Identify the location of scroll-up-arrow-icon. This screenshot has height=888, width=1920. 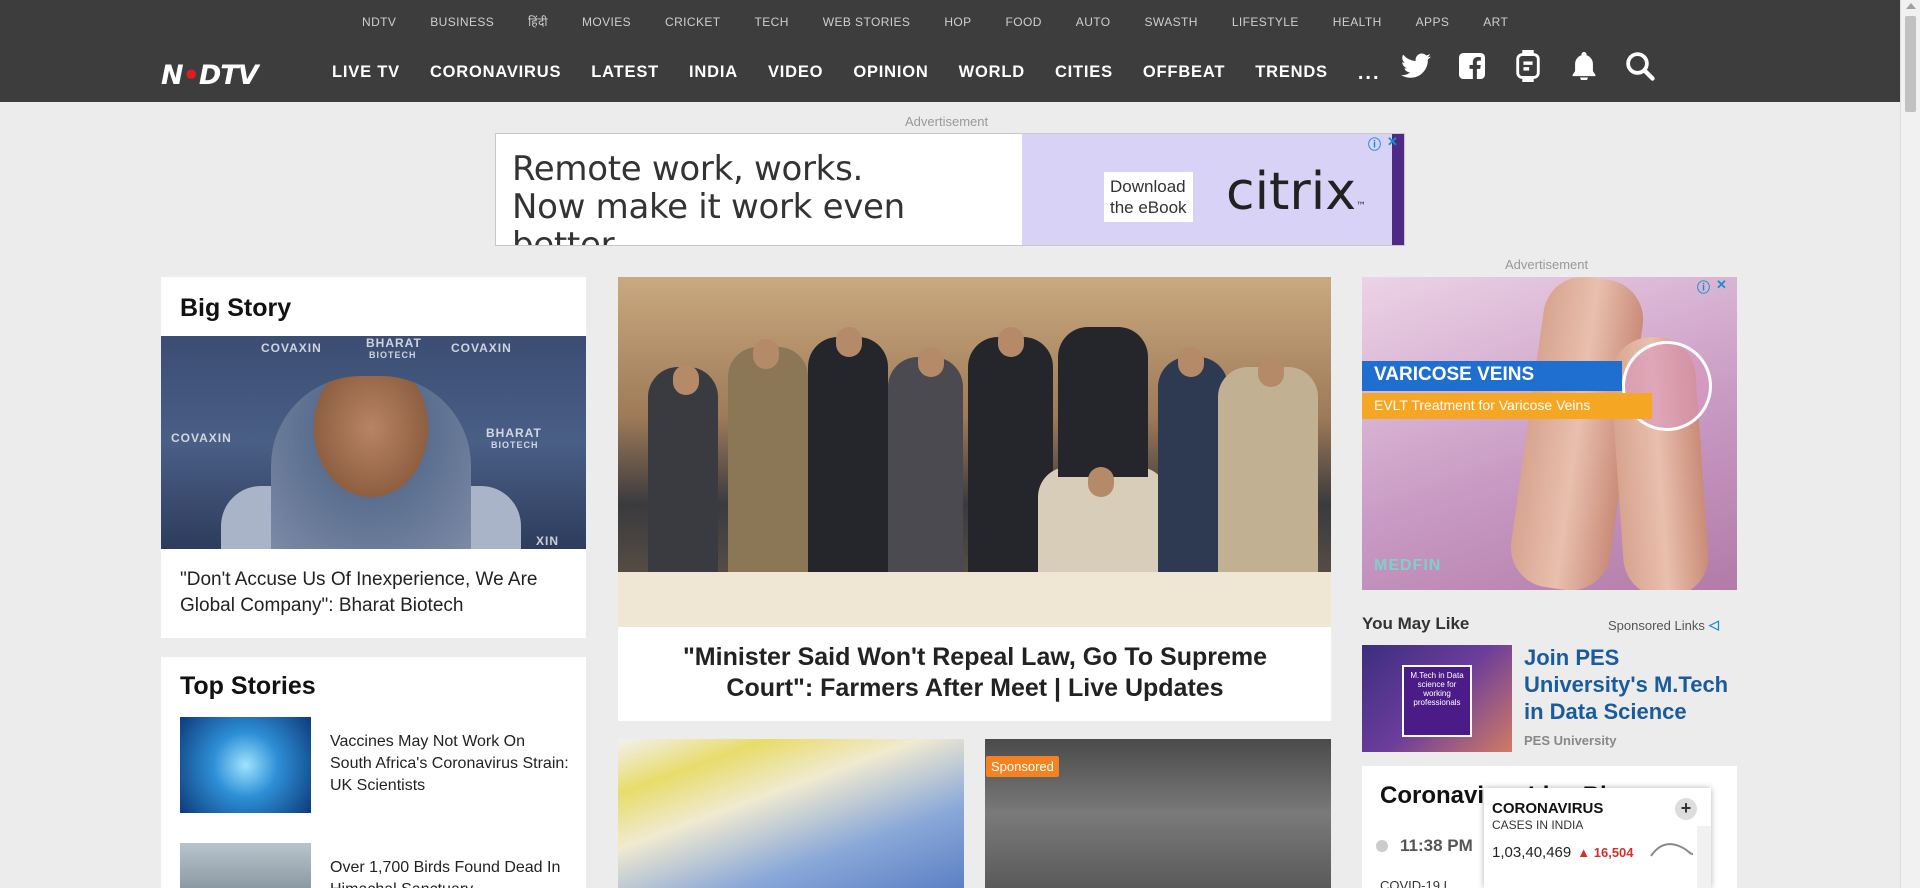
(1911, 6).